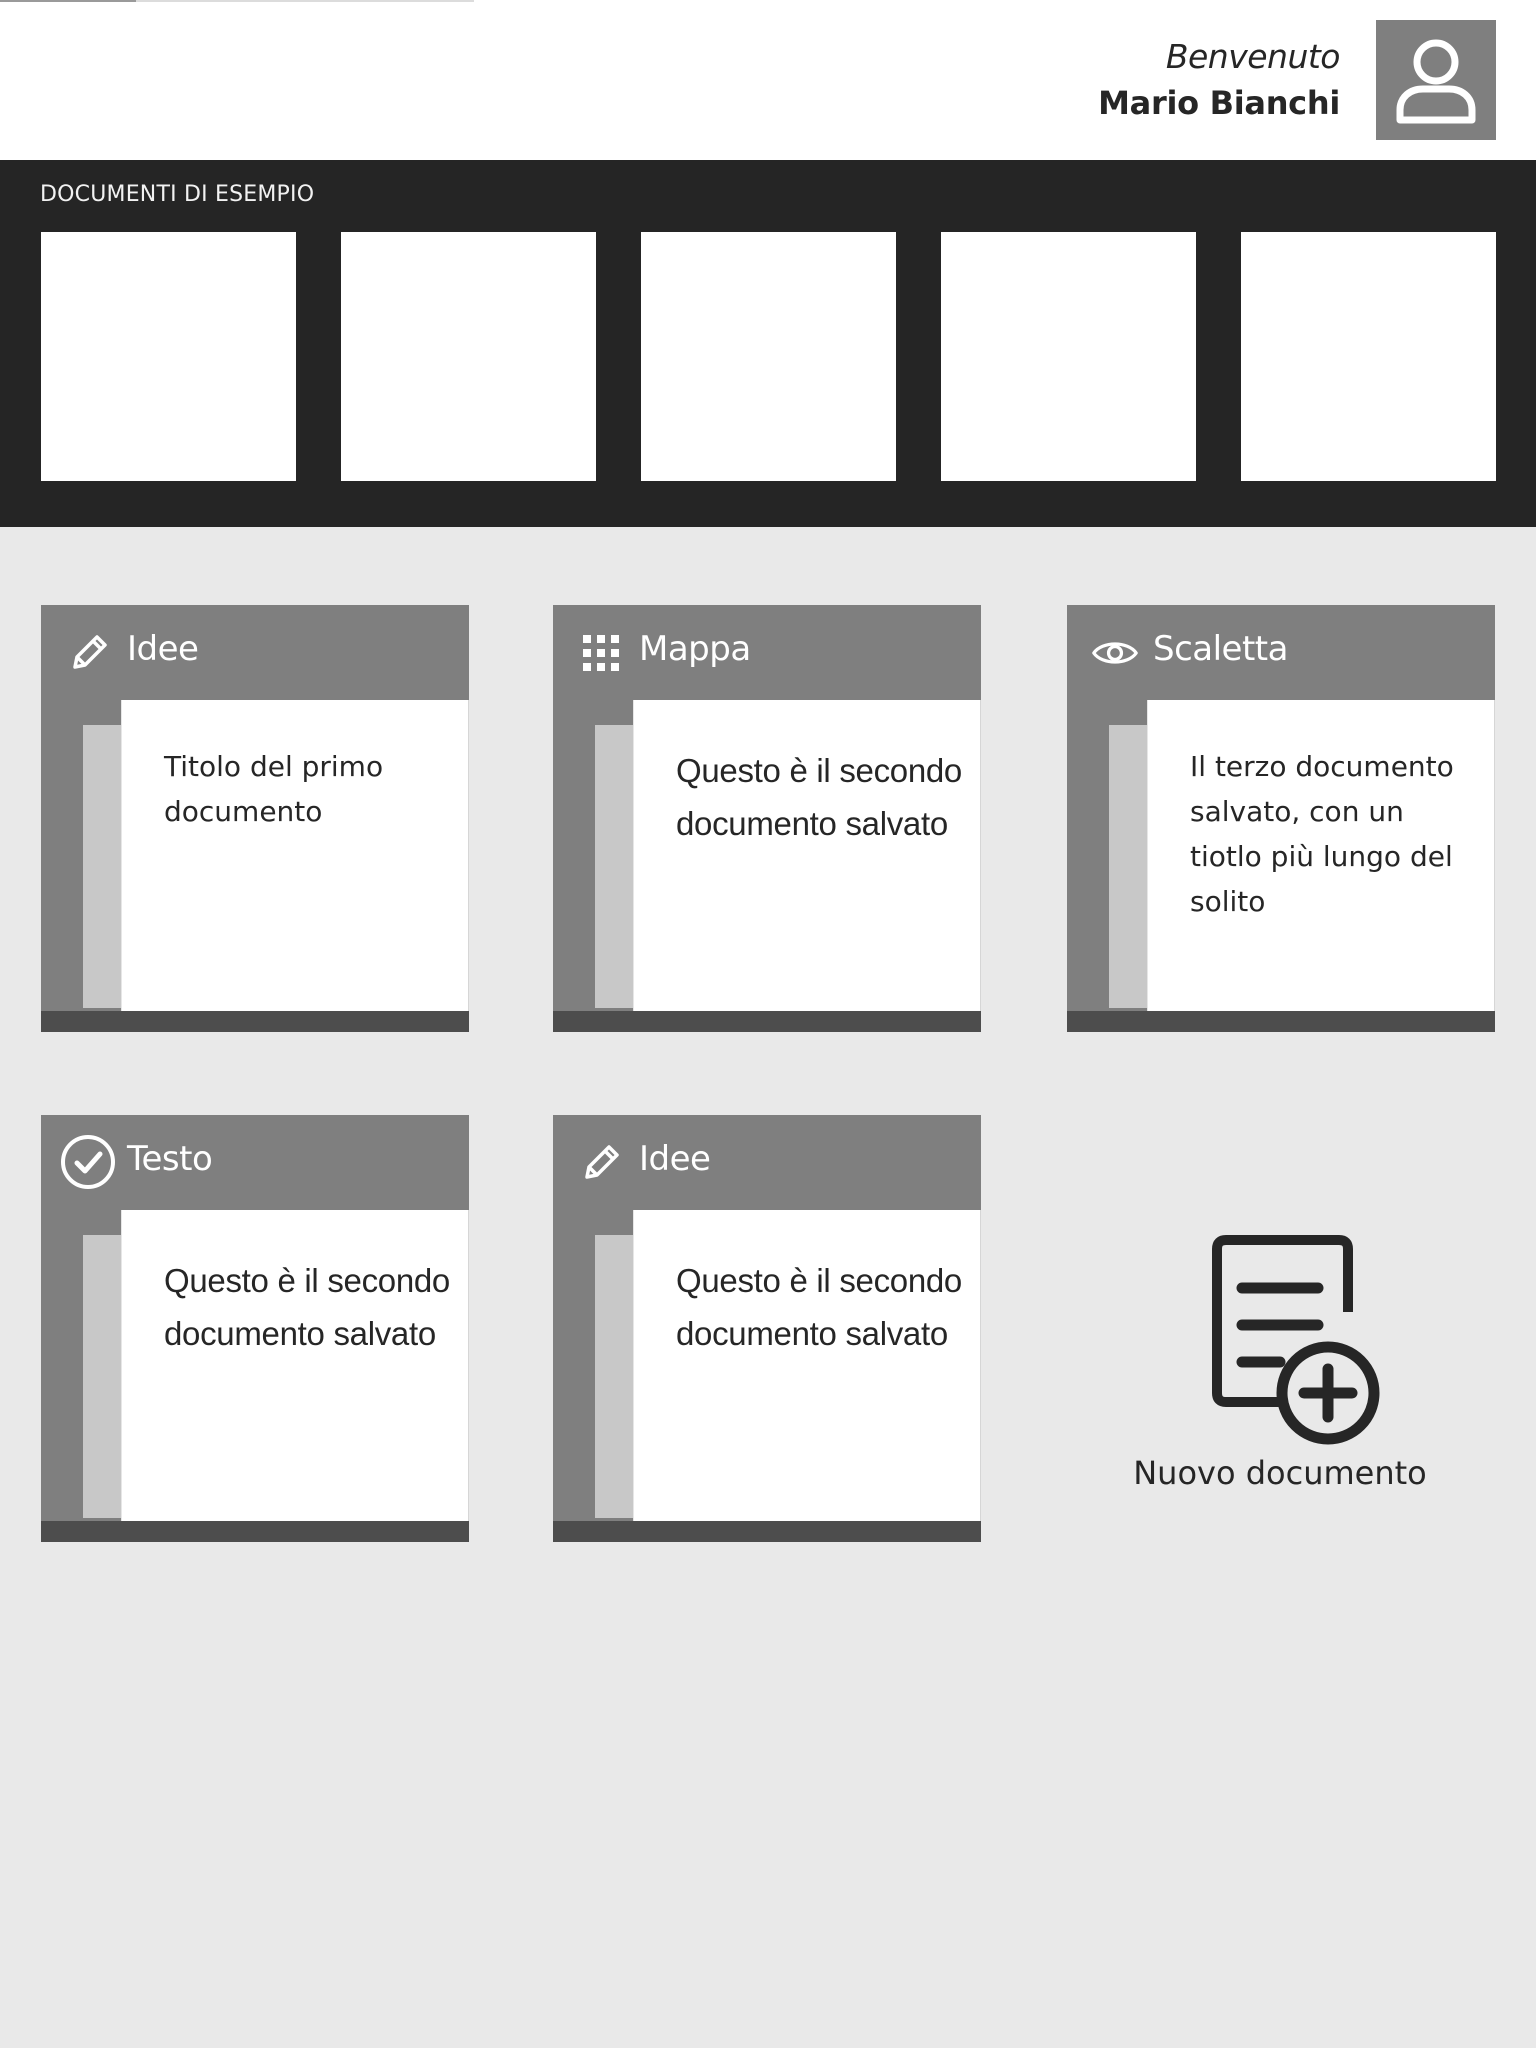  I want to click on document-category: Scaletta, so click(1220, 649).